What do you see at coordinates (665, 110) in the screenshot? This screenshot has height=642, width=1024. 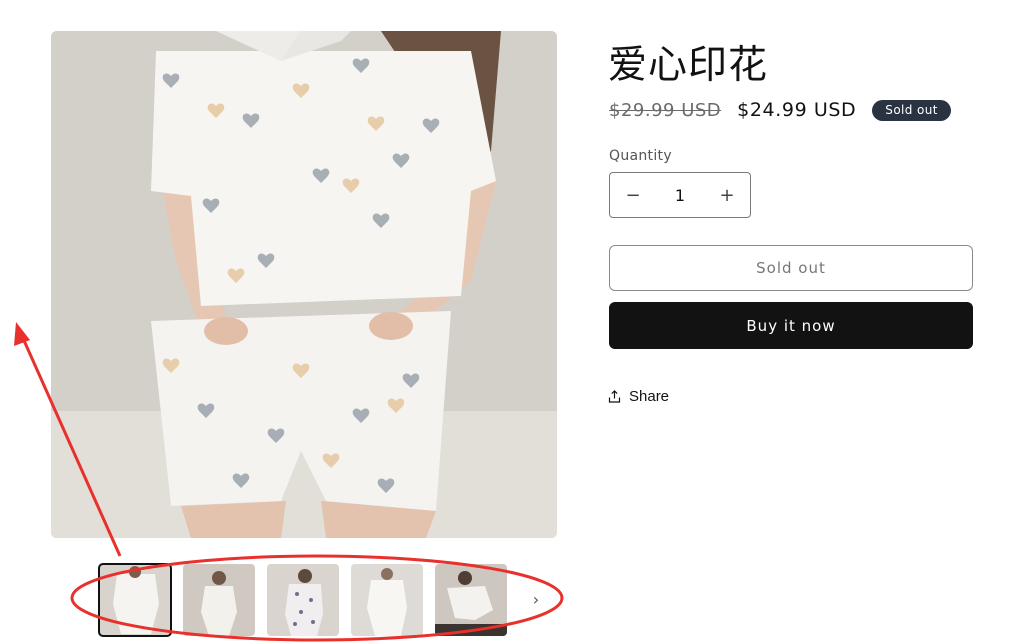 I see `compare-at-price: $29.99 USD` at bounding box center [665, 110].